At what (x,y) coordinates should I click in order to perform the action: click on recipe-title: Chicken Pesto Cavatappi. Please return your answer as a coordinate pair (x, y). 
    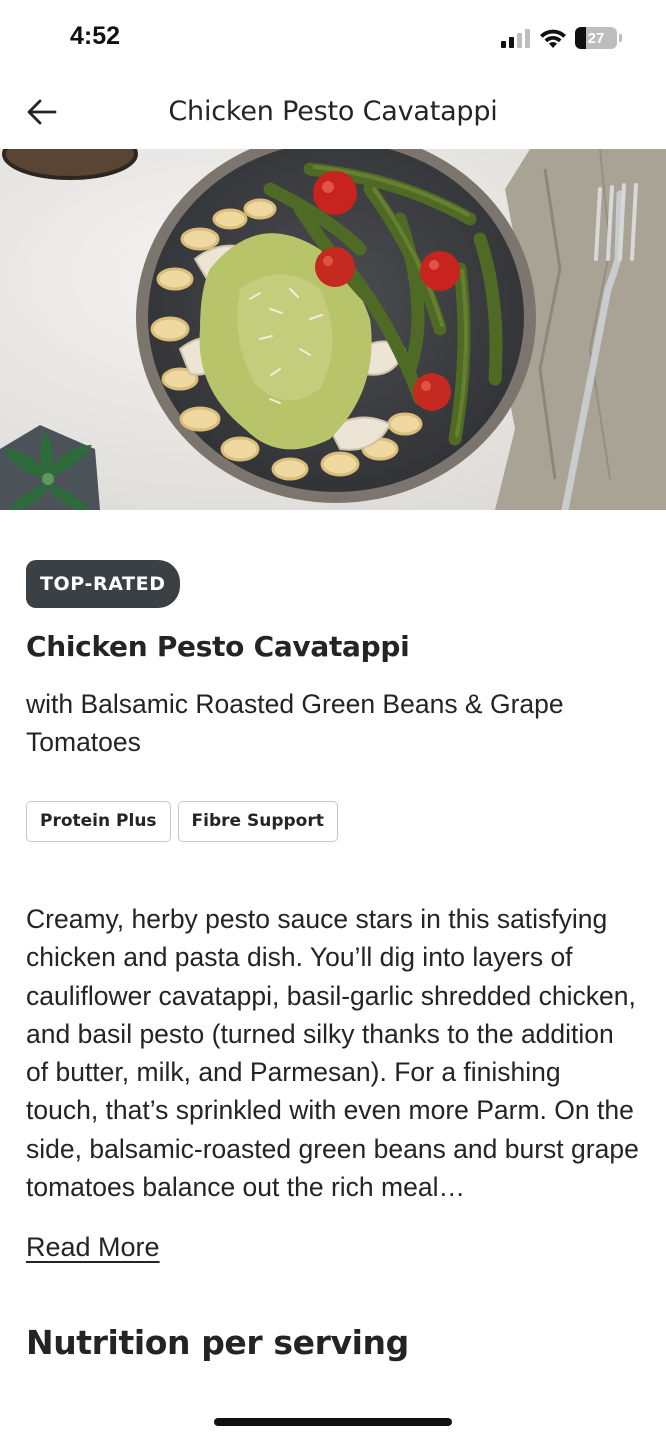
    Looking at the image, I should click on (218, 646).